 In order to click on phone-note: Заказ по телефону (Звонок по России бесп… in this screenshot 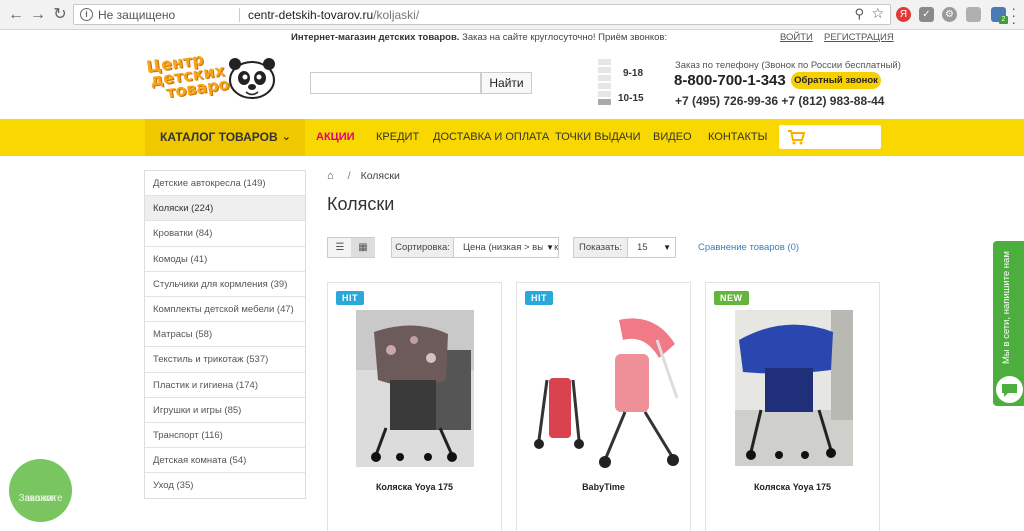, I will do `click(788, 65)`.